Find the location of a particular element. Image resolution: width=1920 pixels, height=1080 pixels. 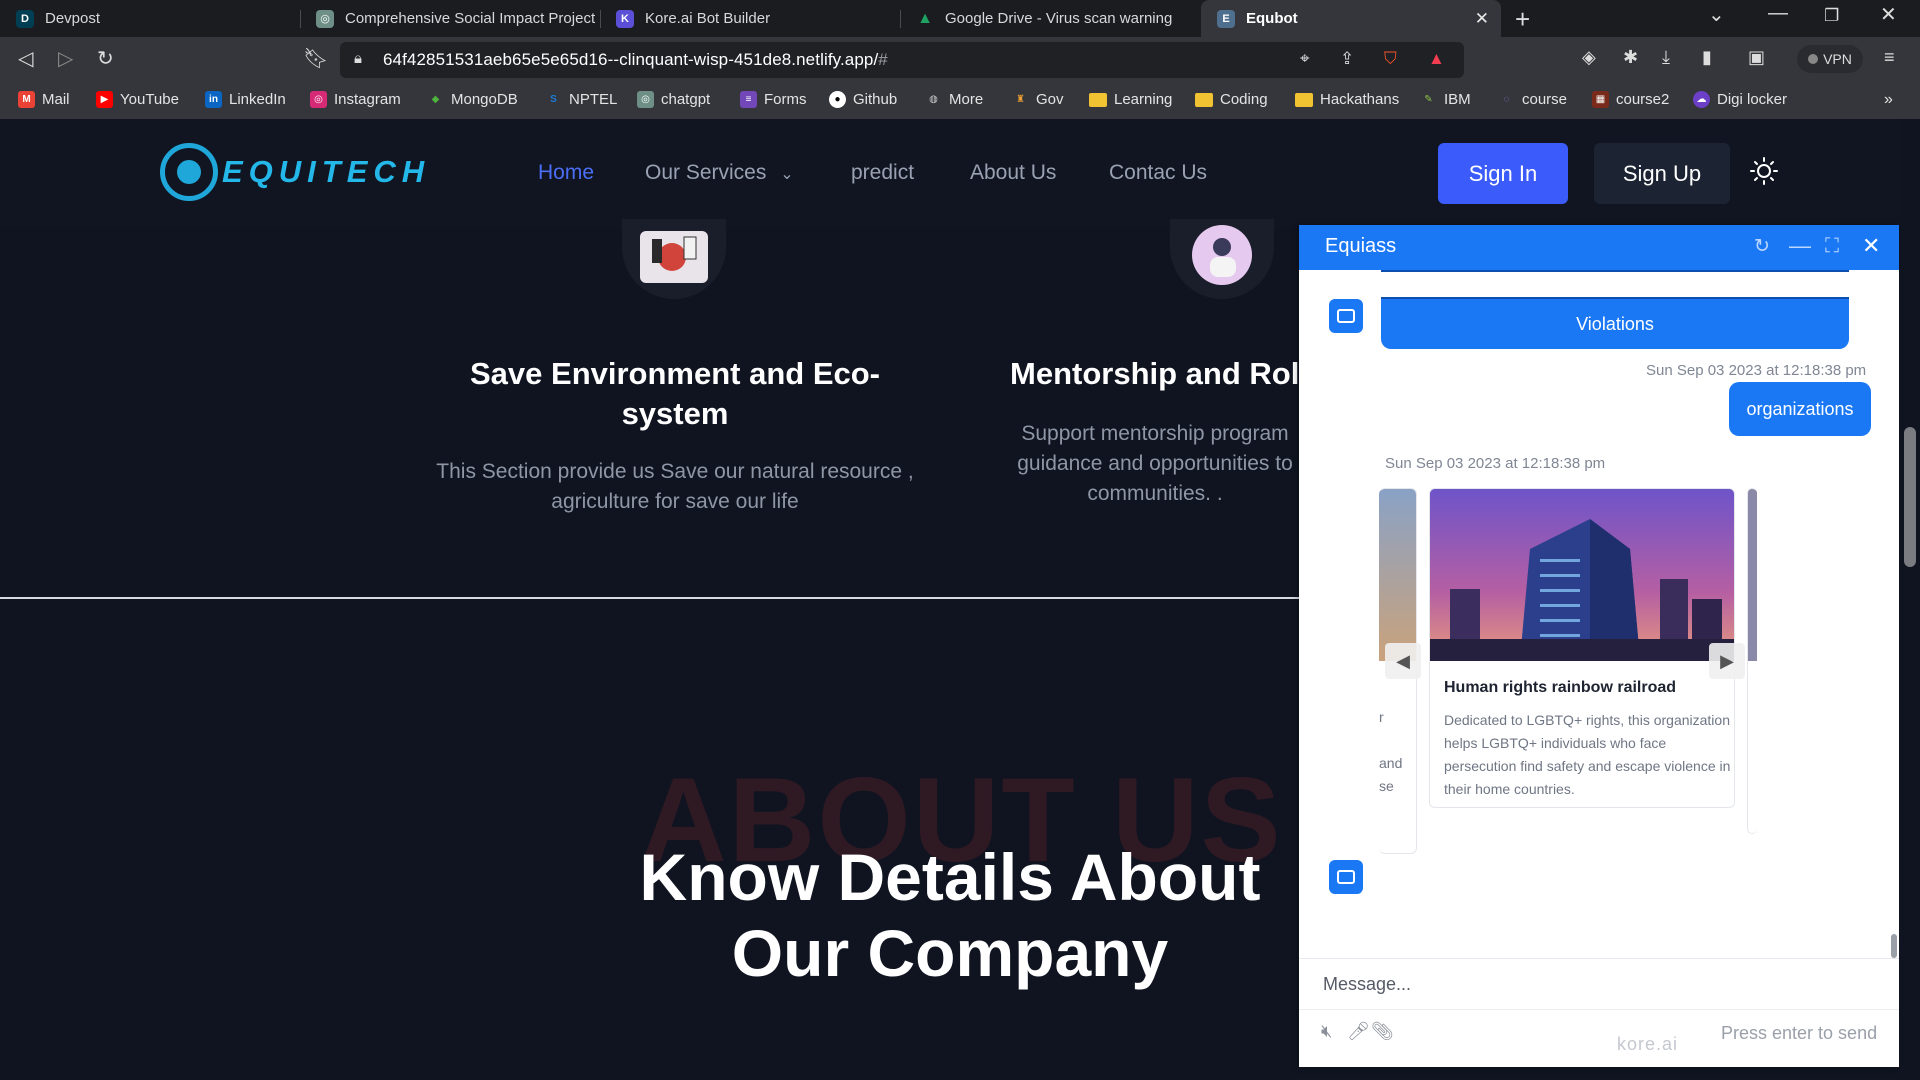

card-title: Human rights rainbow railroad is located at coordinates (1560, 687).